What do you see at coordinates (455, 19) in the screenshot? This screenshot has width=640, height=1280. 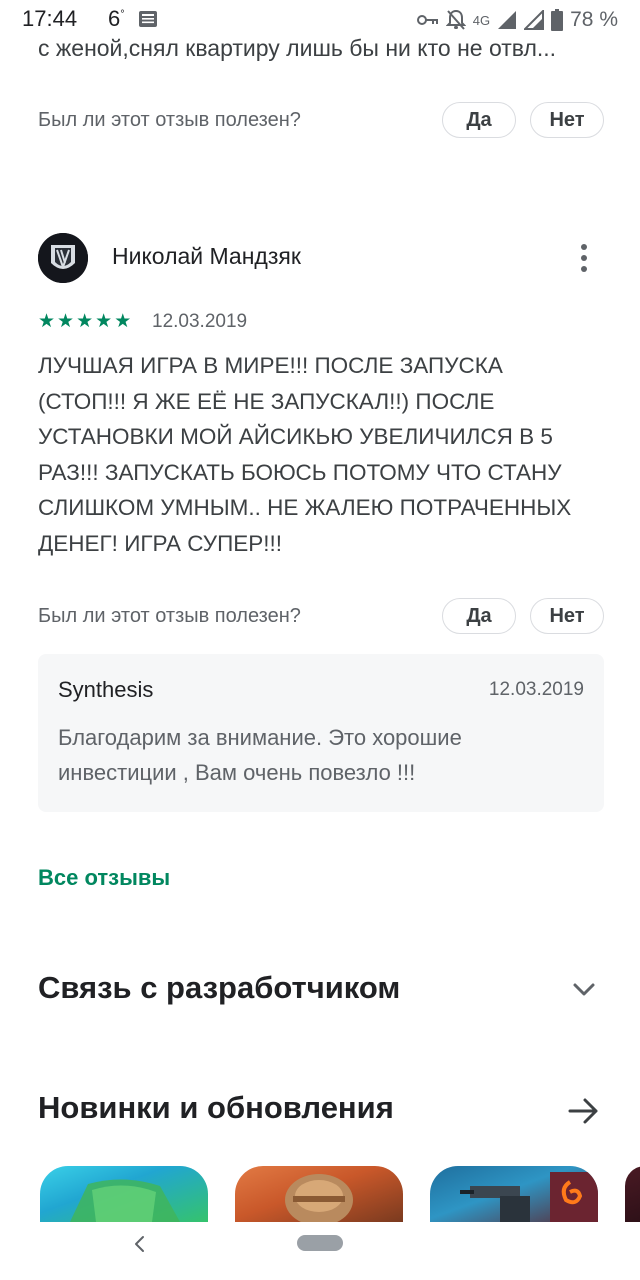 I see `notifications-off-icon` at bounding box center [455, 19].